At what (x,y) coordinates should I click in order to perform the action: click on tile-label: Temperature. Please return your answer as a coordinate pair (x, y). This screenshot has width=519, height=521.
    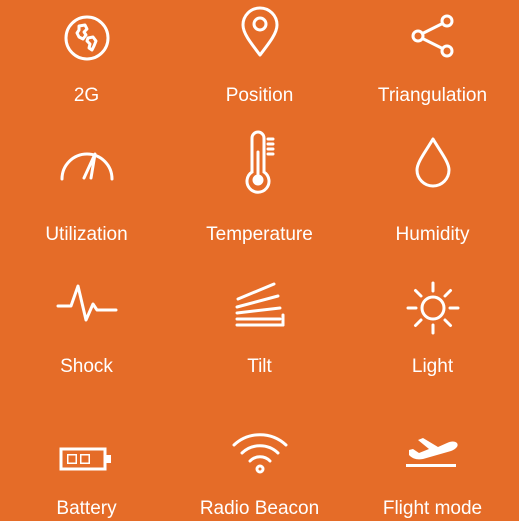
    Looking at the image, I should click on (259, 234).